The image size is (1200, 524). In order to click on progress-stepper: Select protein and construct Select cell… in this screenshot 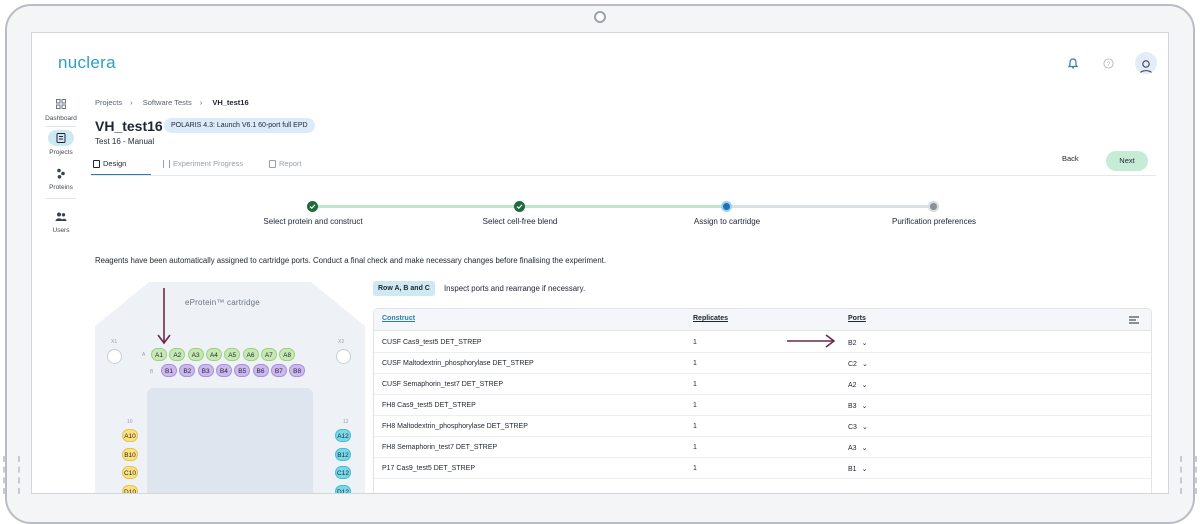, I will do `click(604, 221)`.